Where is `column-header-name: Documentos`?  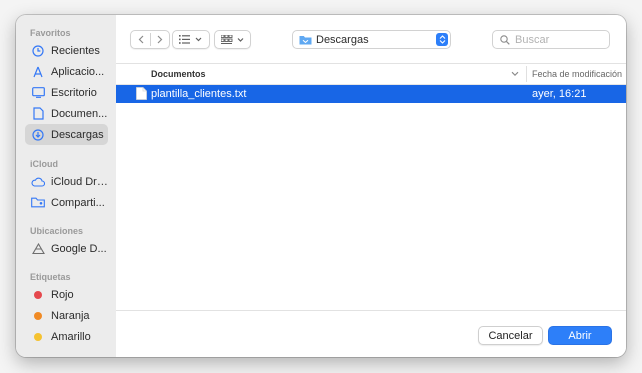
column-header-name: Documentos is located at coordinates (178, 74).